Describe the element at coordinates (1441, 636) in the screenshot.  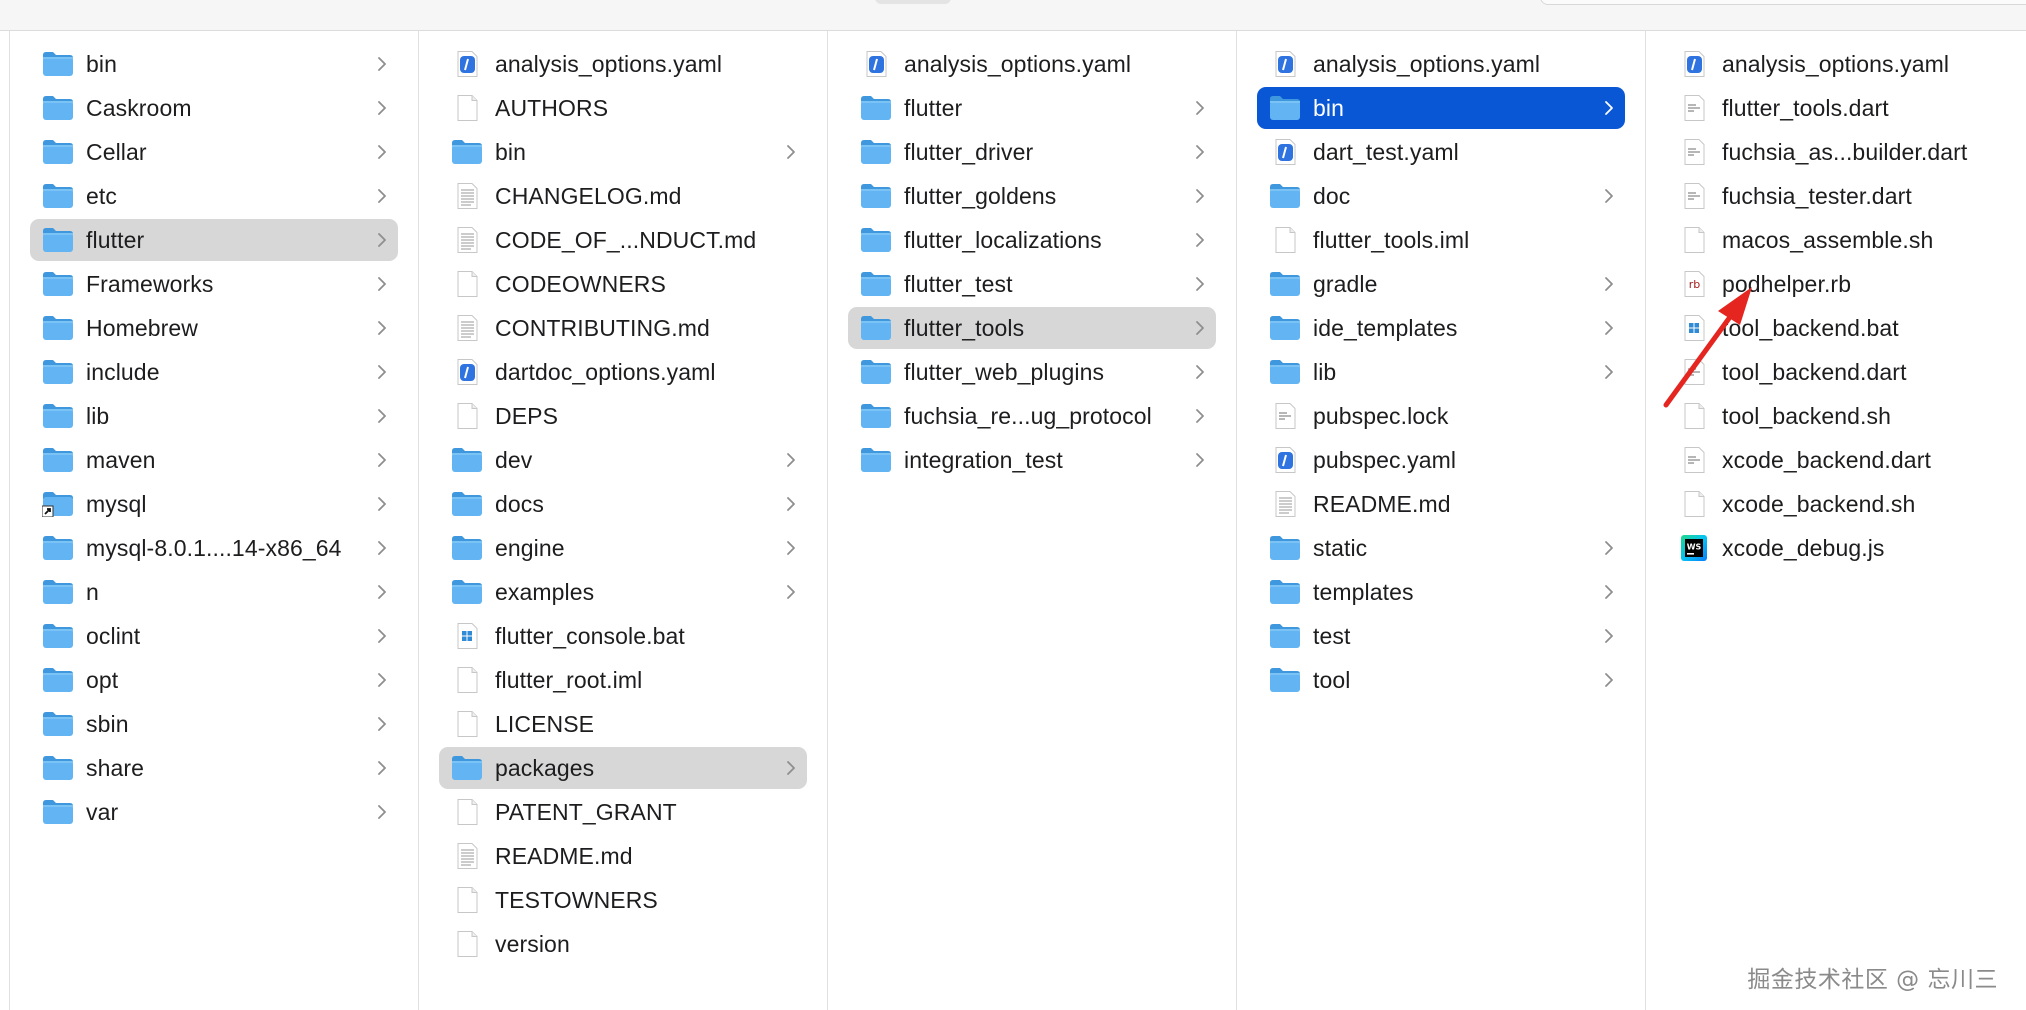
I see `file-row-test: test` at that location.